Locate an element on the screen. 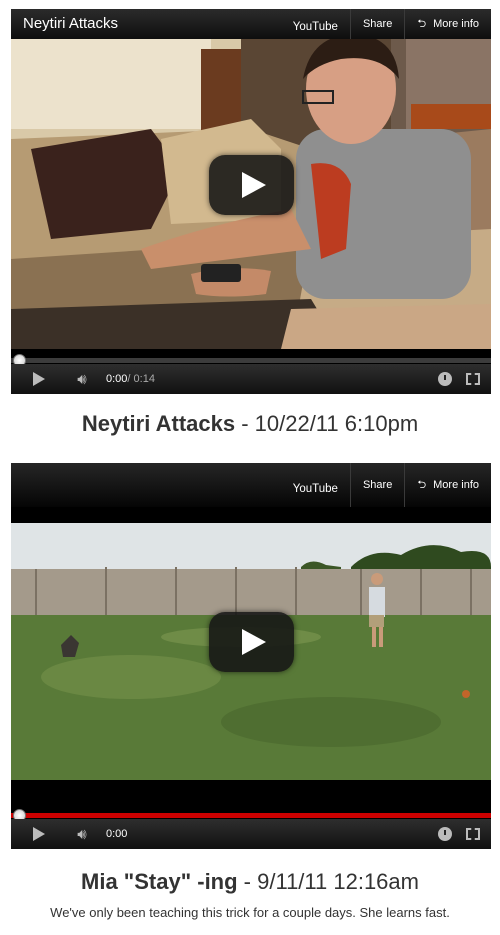  caption-date: - 9/11/11 12:16am is located at coordinates (328, 881).